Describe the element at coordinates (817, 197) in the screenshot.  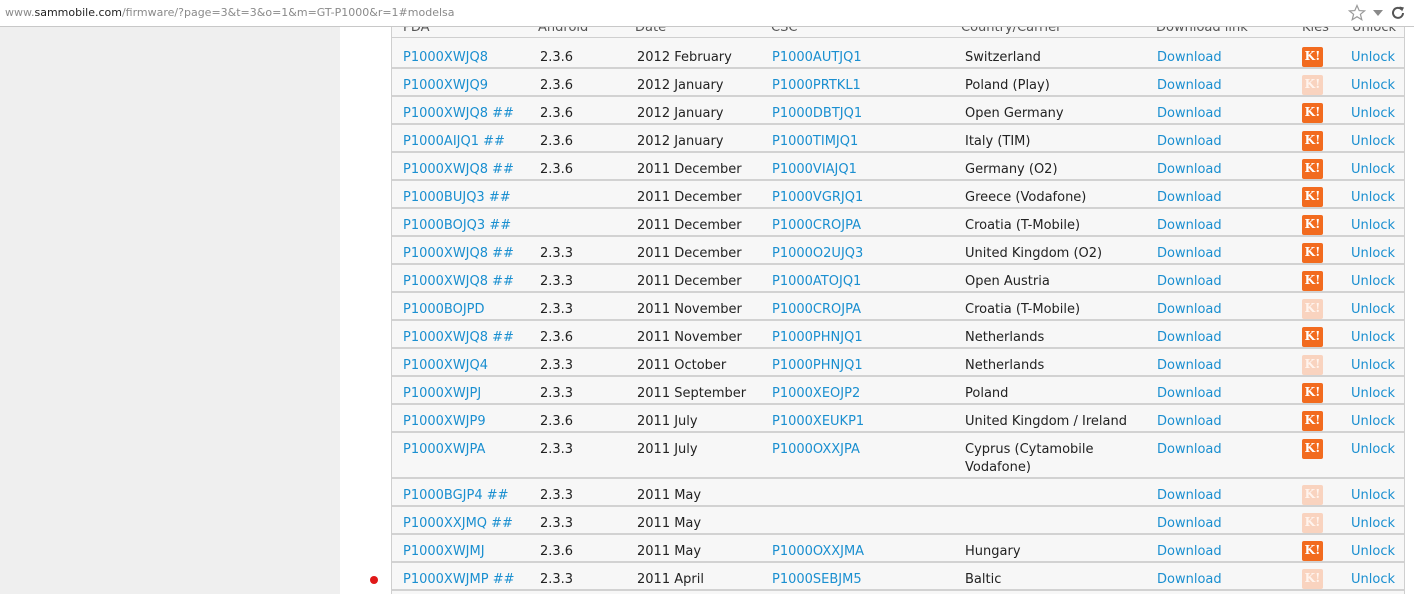
I see `csc-link: P1000VGRJQ1` at that location.